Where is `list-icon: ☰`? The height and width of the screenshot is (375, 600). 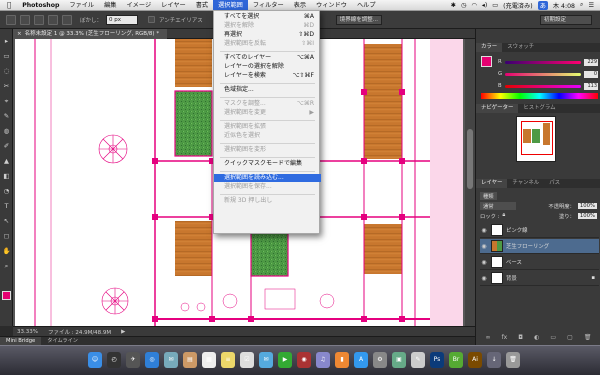
list-icon: ☰ is located at coordinates (591, 5).